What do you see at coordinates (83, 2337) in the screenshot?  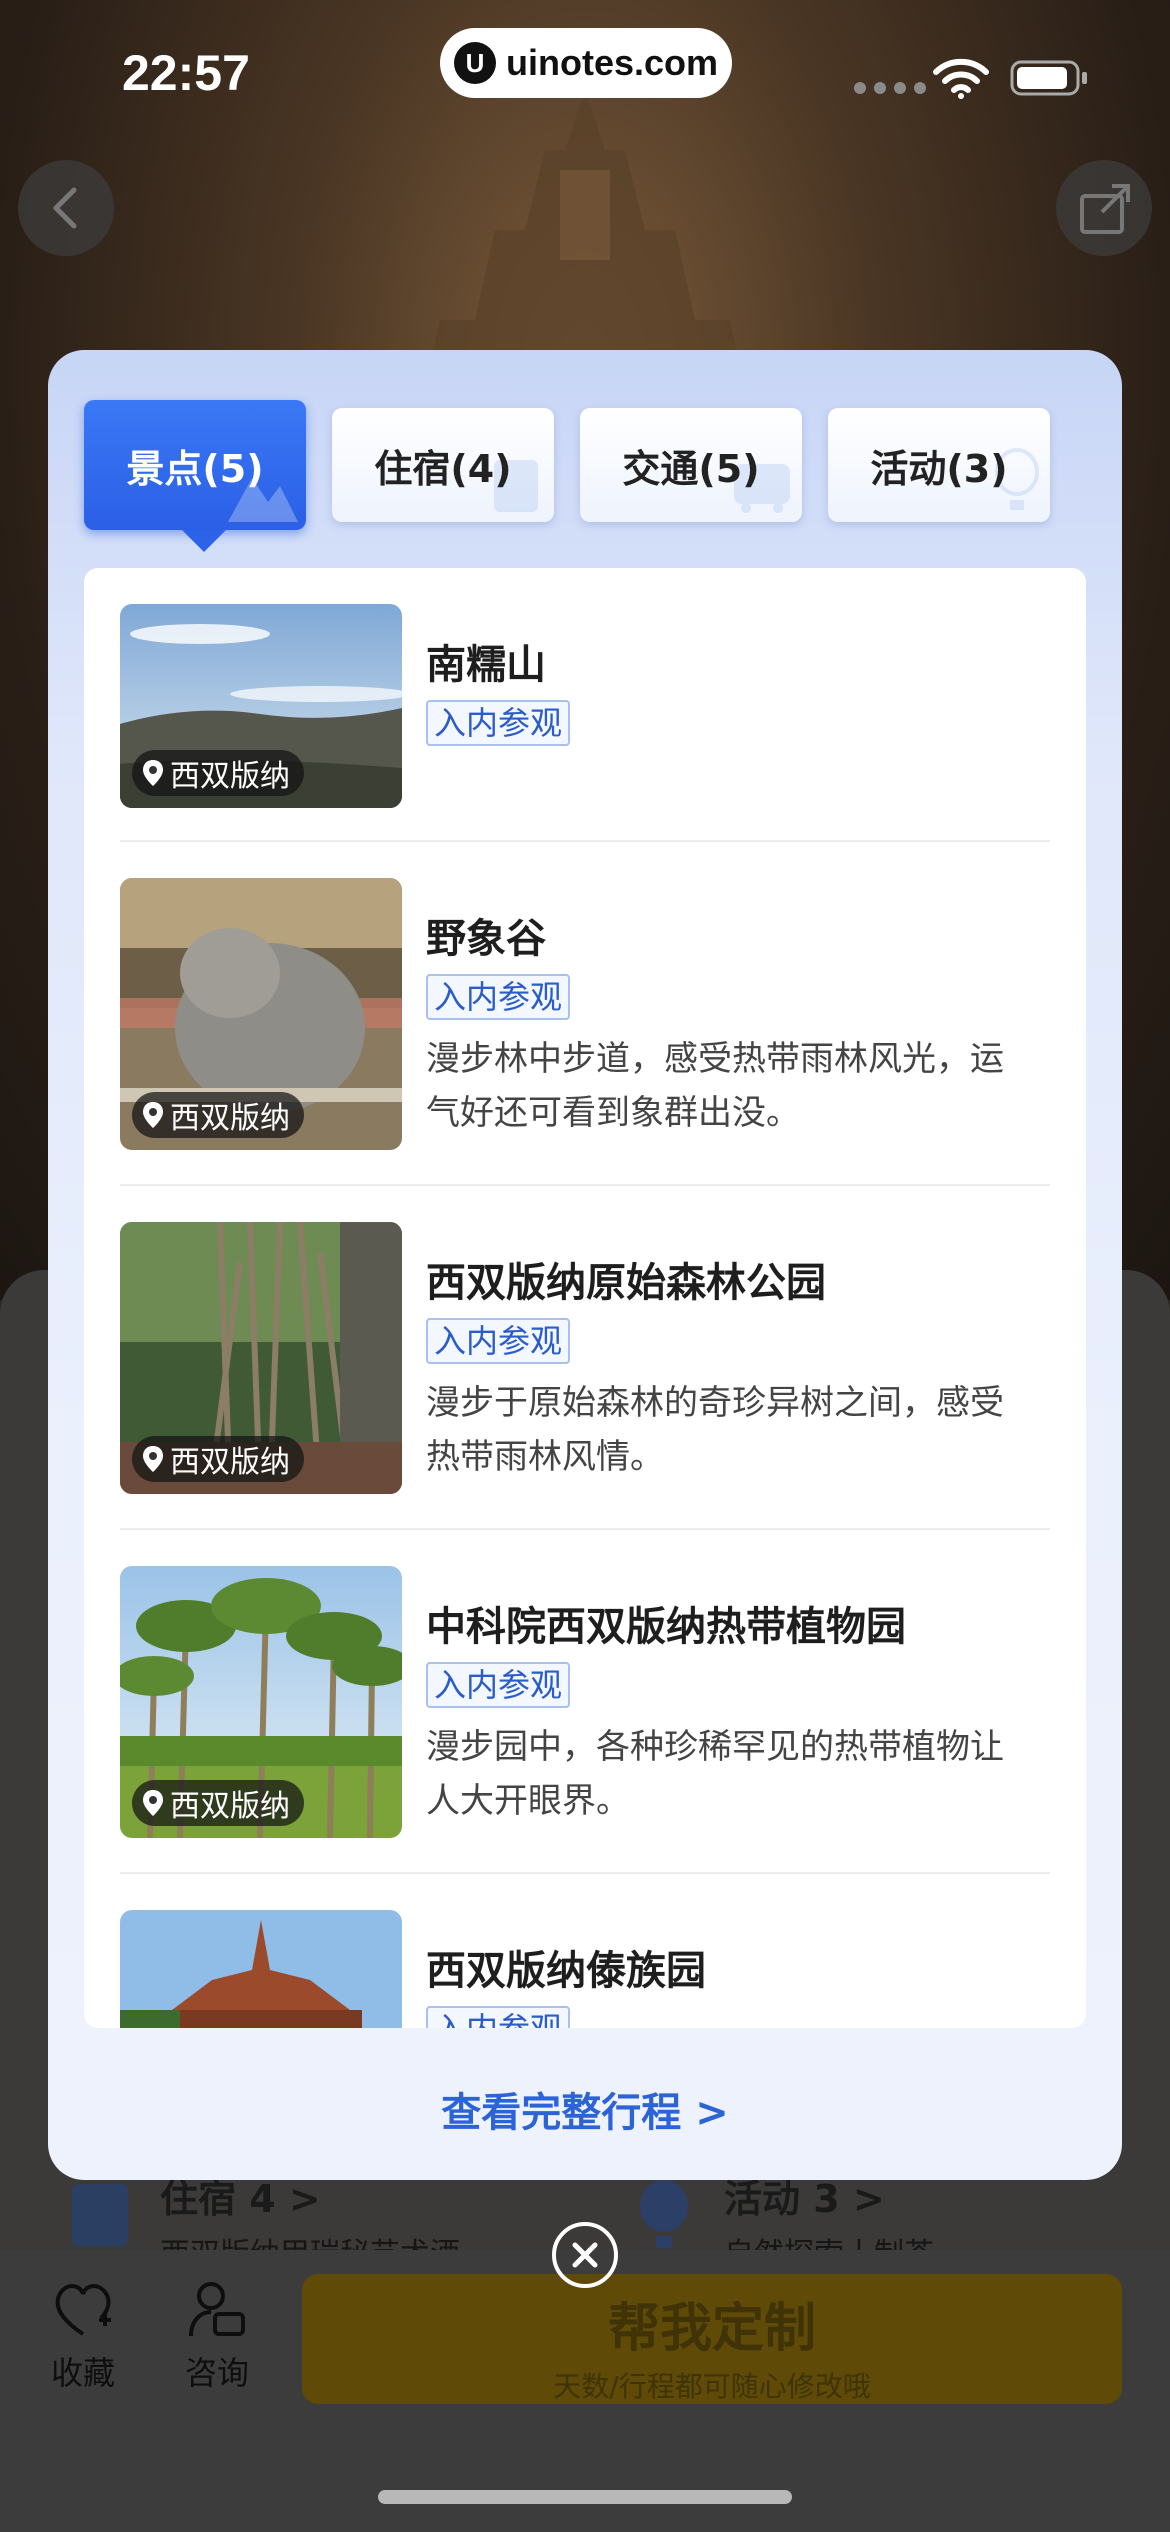 I see `favorite-button: 收藏` at bounding box center [83, 2337].